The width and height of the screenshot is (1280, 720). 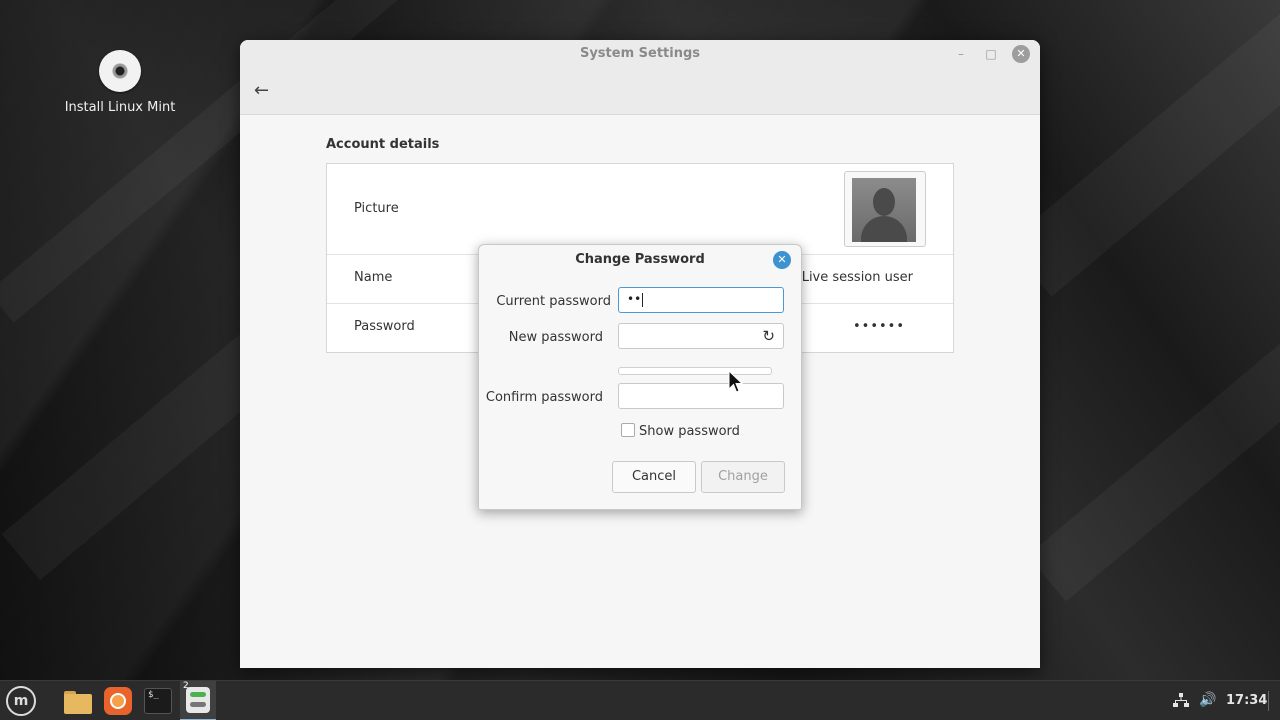 What do you see at coordinates (640, 700) in the screenshot?
I see `taskbar: m $_ 2 🔊 17:34` at bounding box center [640, 700].